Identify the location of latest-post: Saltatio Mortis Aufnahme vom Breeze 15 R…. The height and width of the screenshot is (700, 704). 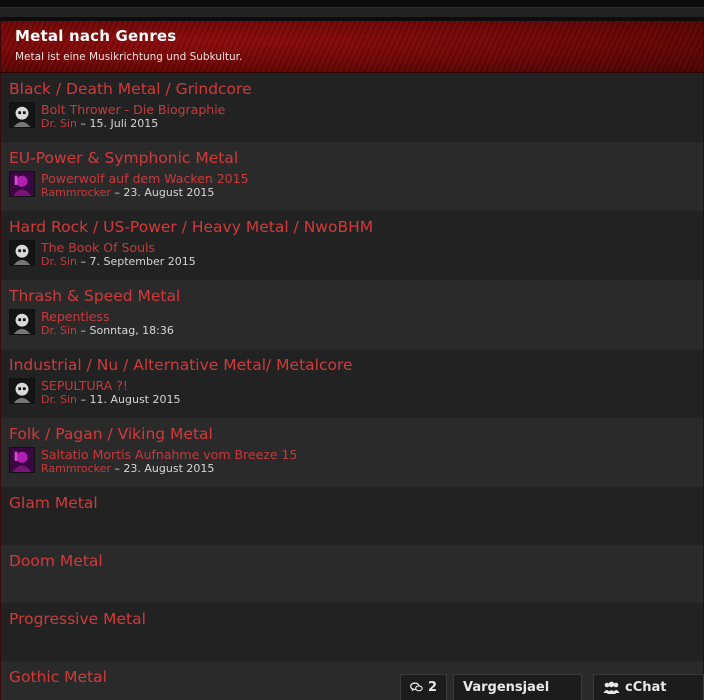
(352, 461).